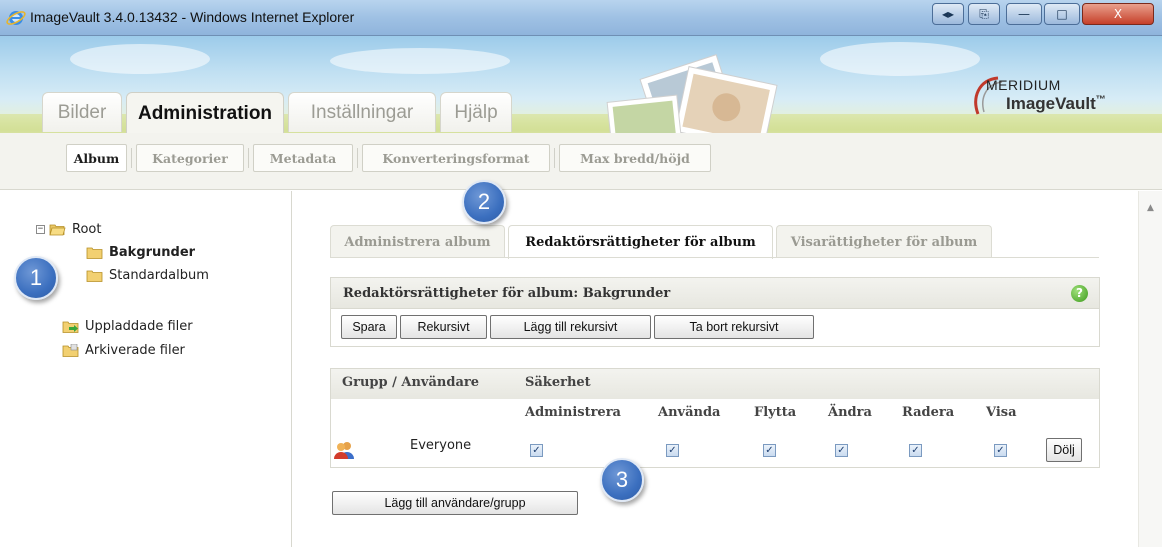  What do you see at coordinates (635, 158) in the screenshot?
I see `subtab-max-bredd-hojd: Max bredd/höjd` at bounding box center [635, 158].